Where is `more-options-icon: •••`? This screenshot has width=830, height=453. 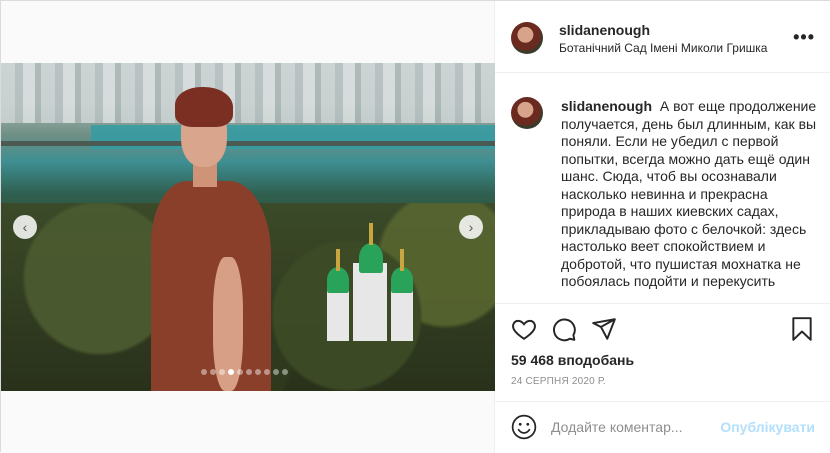 more-options-icon: ••• is located at coordinates (804, 37).